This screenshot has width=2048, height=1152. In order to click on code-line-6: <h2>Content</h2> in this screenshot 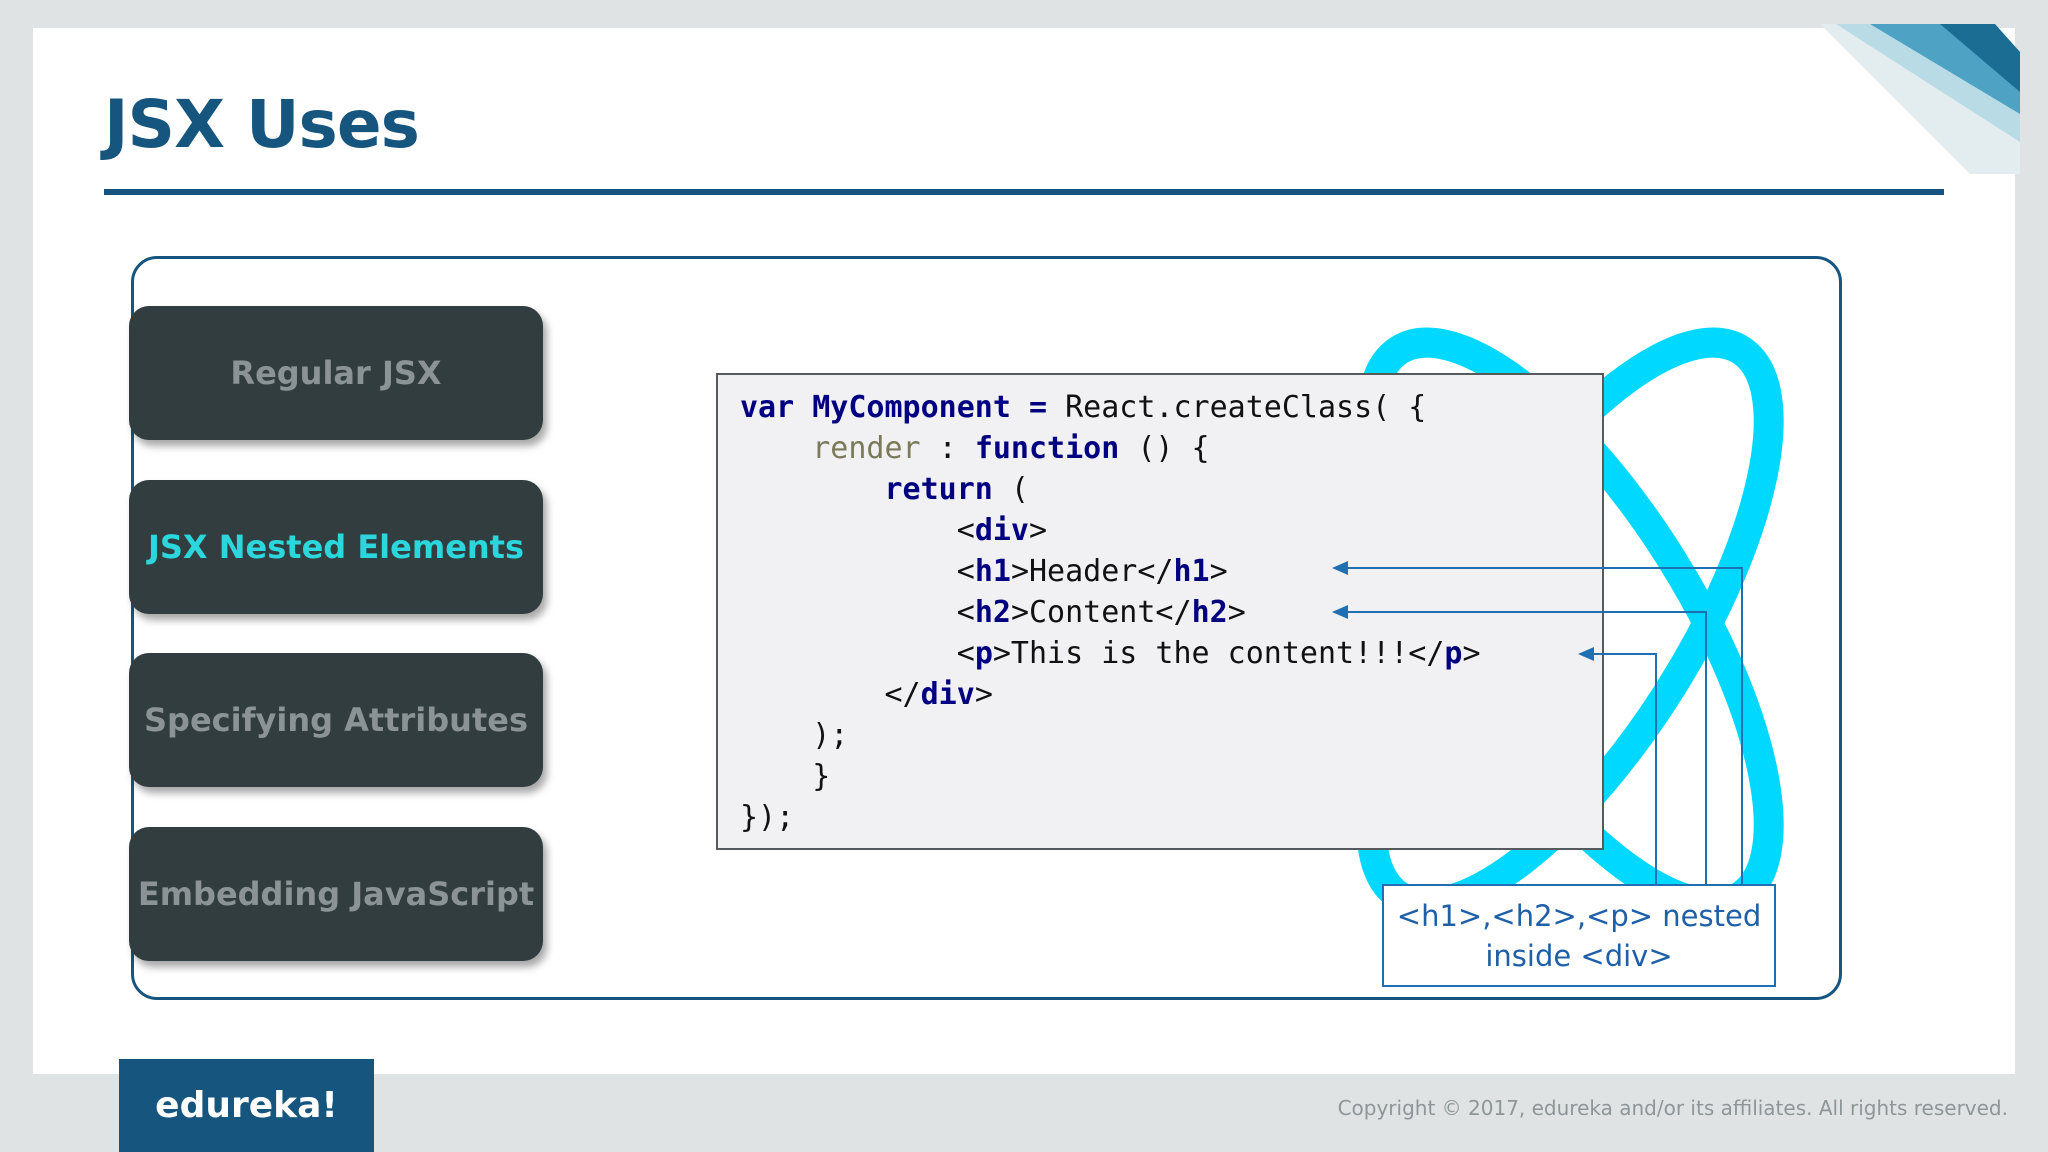, I will do `click(993, 612)`.